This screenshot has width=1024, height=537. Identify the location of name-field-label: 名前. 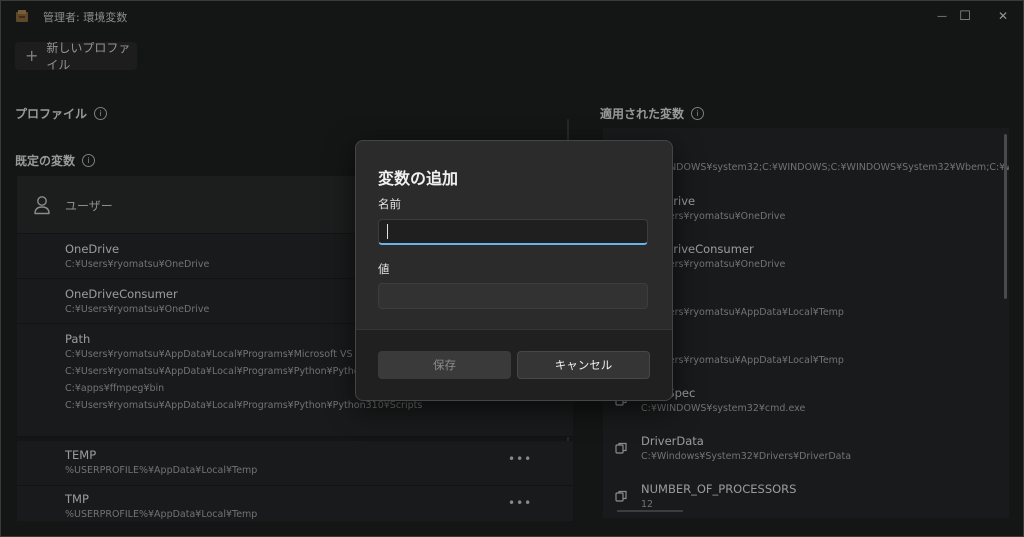
(389, 204).